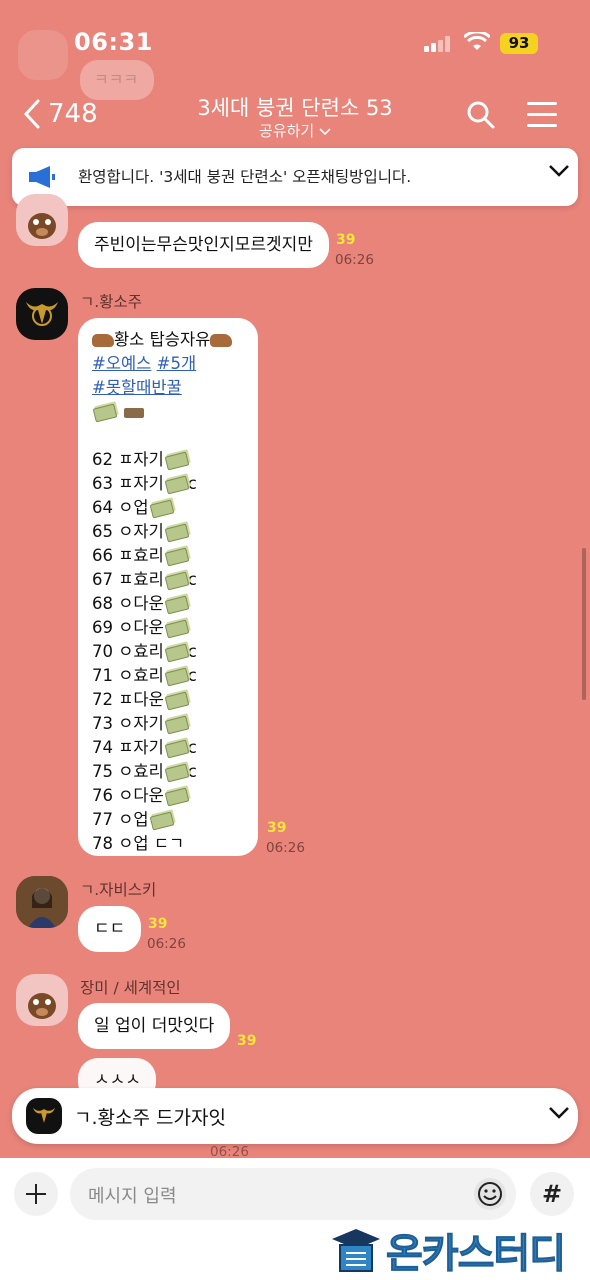 The width and height of the screenshot is (590, 1280). What do you see at coordinates (102, 747) in the screenshot?
I see `item-number: 74` at bounding box center [102, 747].